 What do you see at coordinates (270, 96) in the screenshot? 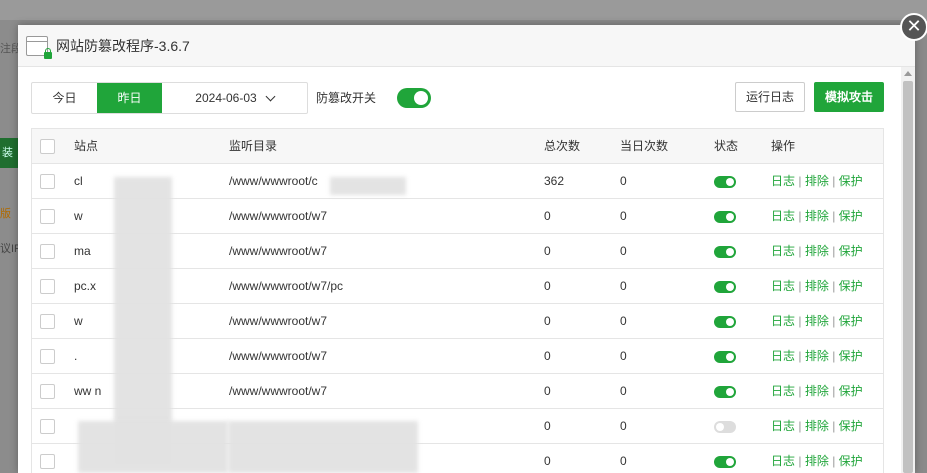
I see `chevron-down-icon` at bounding box center [270, 96].